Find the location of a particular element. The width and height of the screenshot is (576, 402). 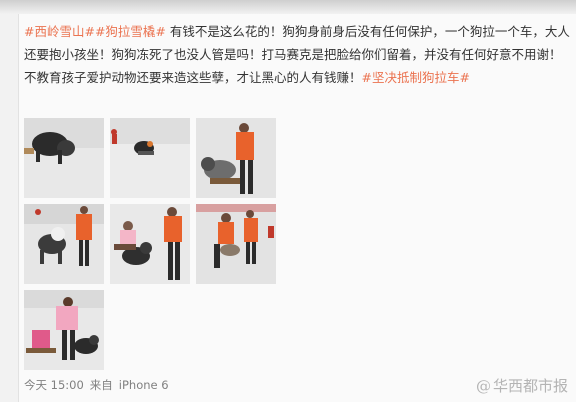

post-source-prefix: 来自 is located at coordinates (101, 385).